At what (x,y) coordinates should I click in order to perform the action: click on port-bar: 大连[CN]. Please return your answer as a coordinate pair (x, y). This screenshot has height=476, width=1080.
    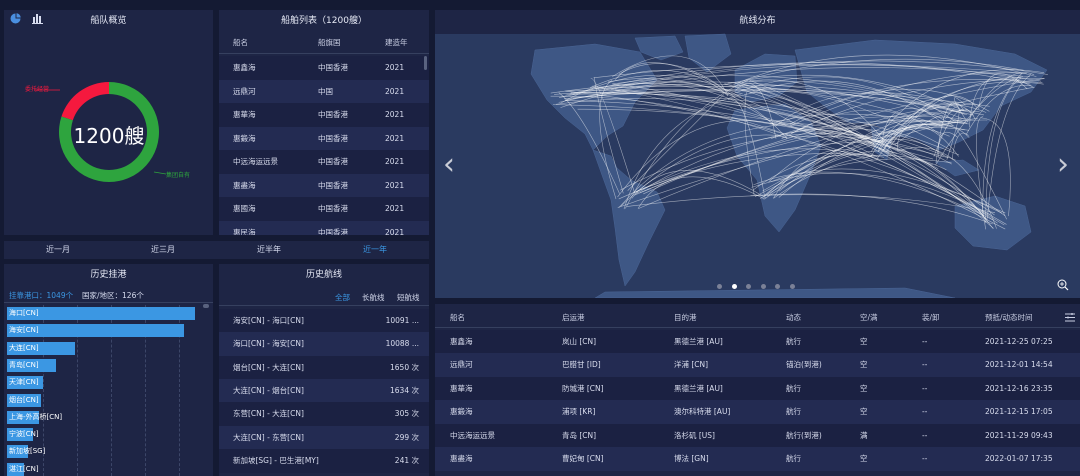
    Looking at the image, I should click on (41, 348).